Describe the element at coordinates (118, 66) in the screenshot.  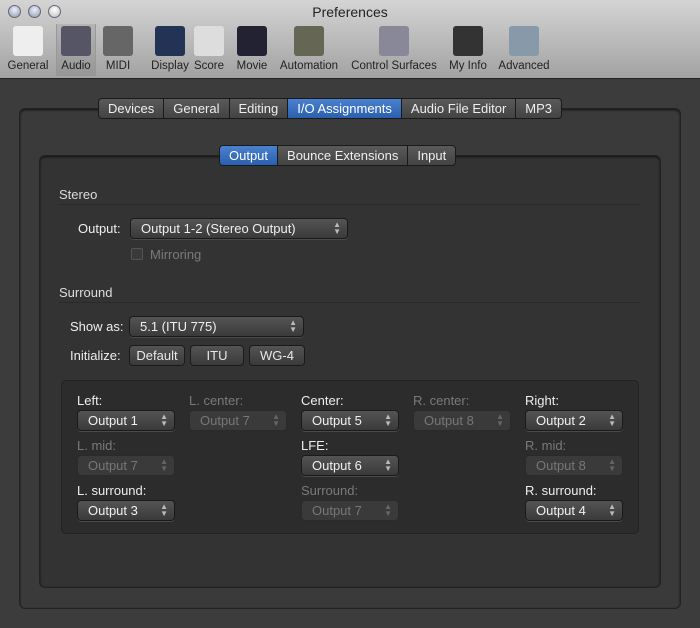
I see `toolbar-item-label: MIDI` at that location.